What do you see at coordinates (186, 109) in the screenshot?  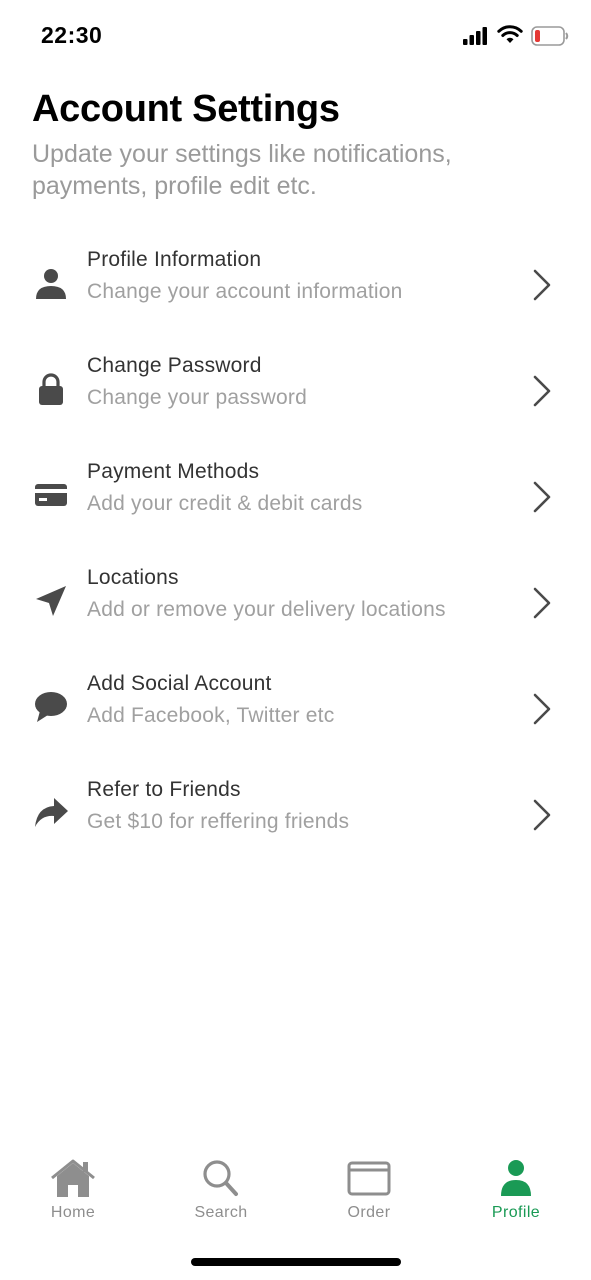 I see `page-title: Account Settings` at bounding box center [186, 109].